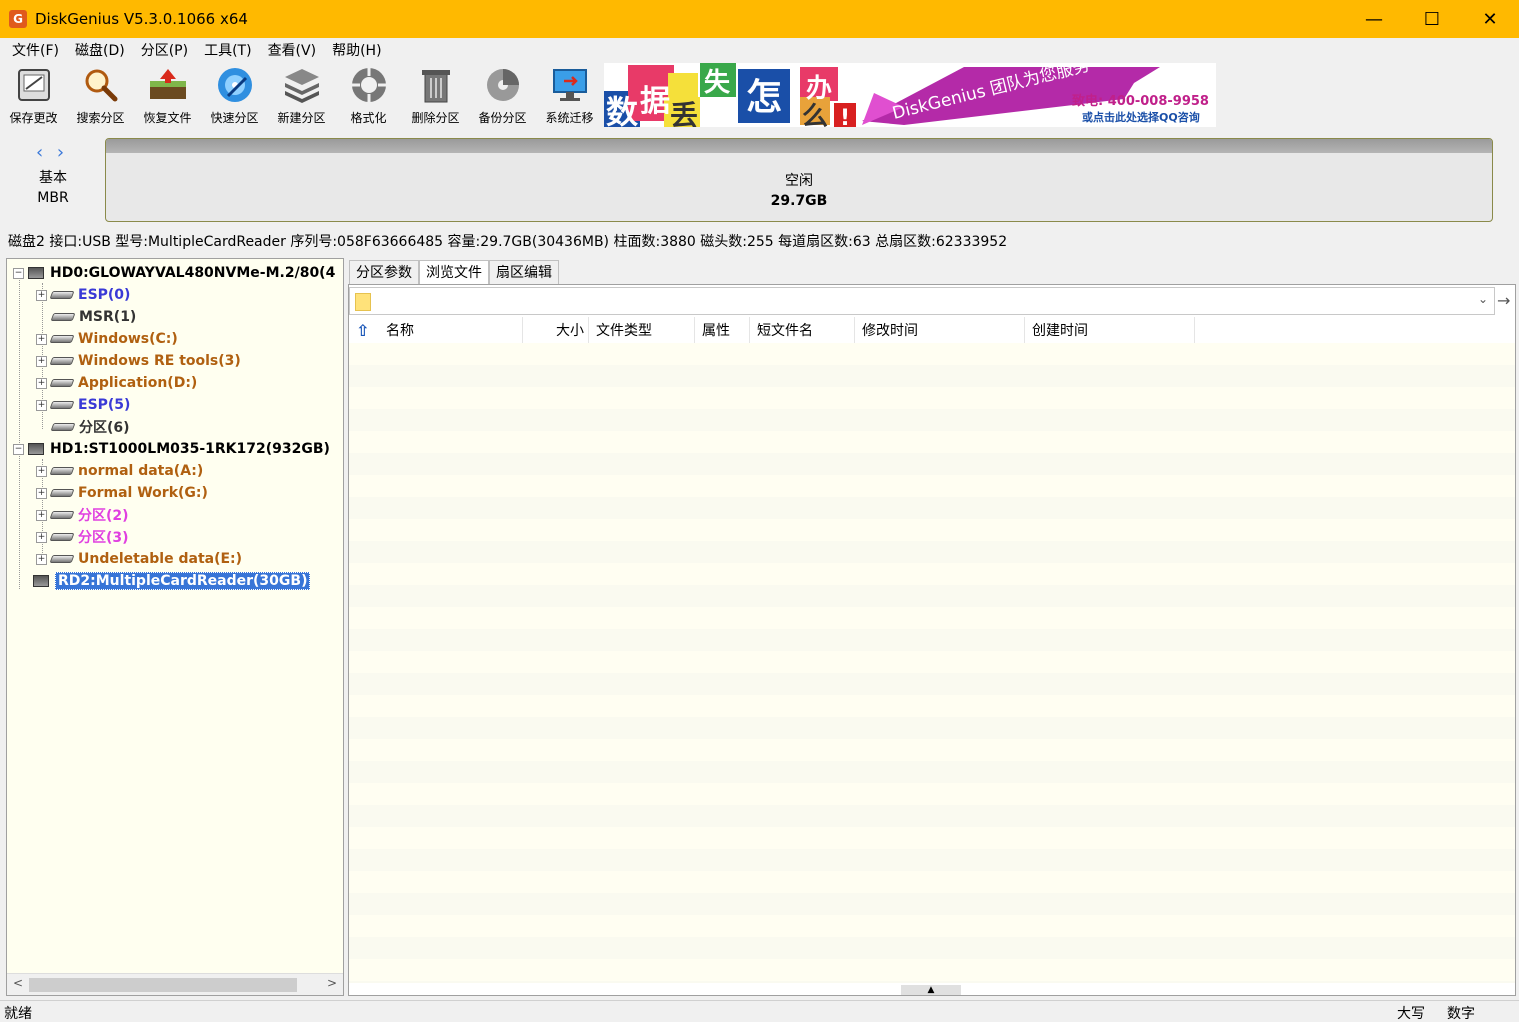 Image resolution: width=1519 pixels, height=1022 pixels. Describe the element at coordinates (302, 85) in the screenshot. I see `new-partition-icon` at that location.